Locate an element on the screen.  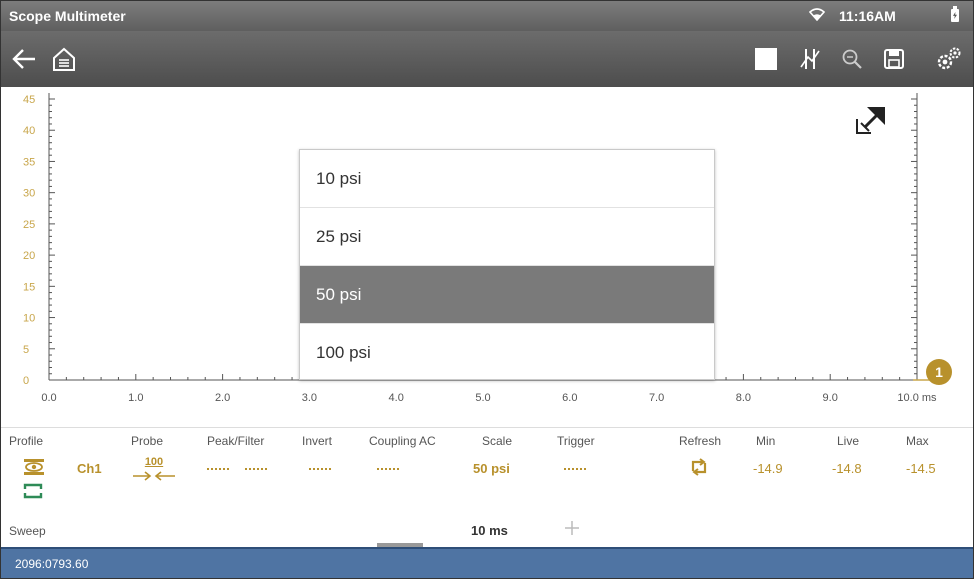
save-icon is located at coordinates (894, 59).